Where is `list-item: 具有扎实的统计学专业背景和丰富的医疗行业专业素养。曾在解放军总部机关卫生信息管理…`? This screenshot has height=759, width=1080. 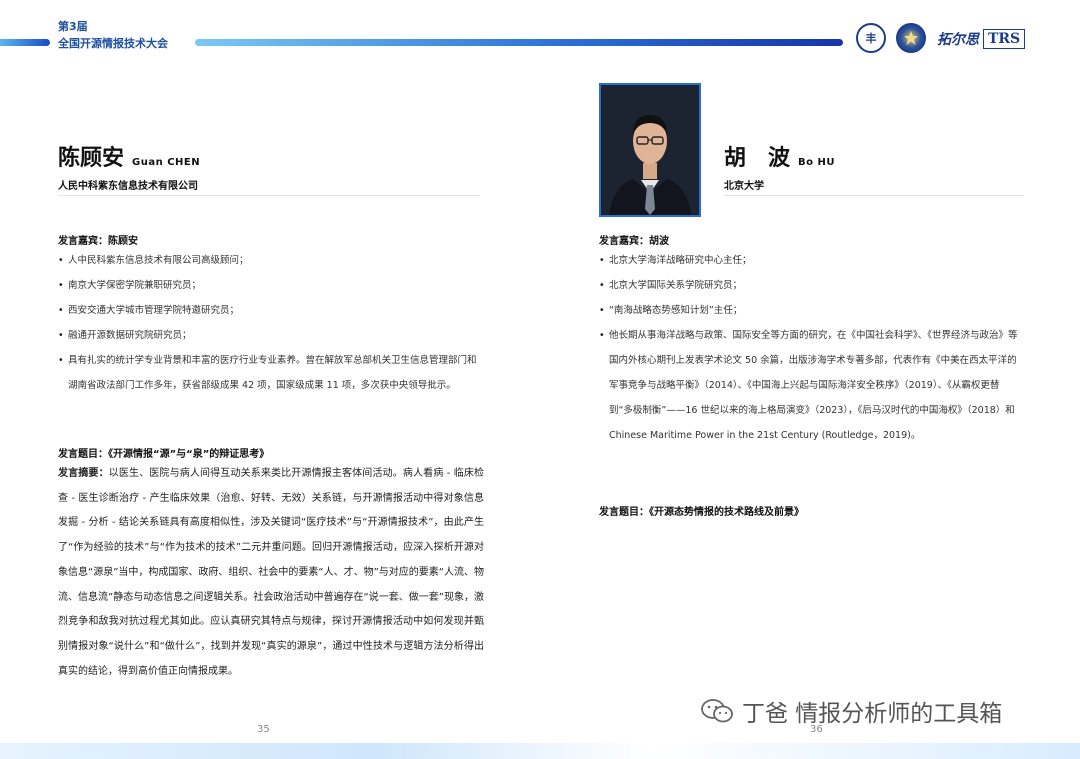 list-item: 具有扎实的统计学专业背景和丰富的医疗行业专业素养。曾在解放军总部机关卫生信息管理… is located at coordinates (271, 373).